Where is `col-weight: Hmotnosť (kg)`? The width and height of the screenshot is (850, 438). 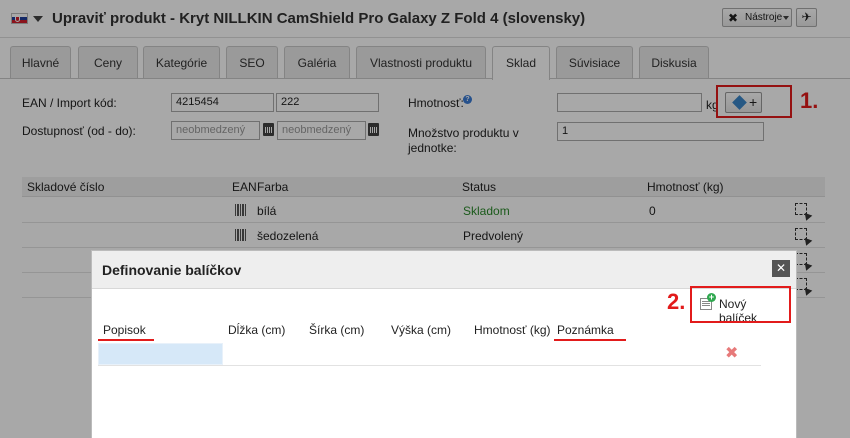
col-weight: Hmotnosť (kg) is located at coordinates (512, 330).